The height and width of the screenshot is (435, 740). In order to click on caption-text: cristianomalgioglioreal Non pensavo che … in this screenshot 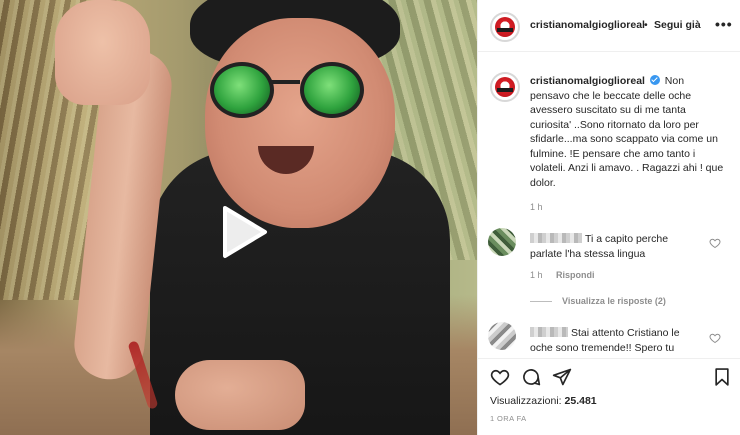, I will do `click(627, 132)`.